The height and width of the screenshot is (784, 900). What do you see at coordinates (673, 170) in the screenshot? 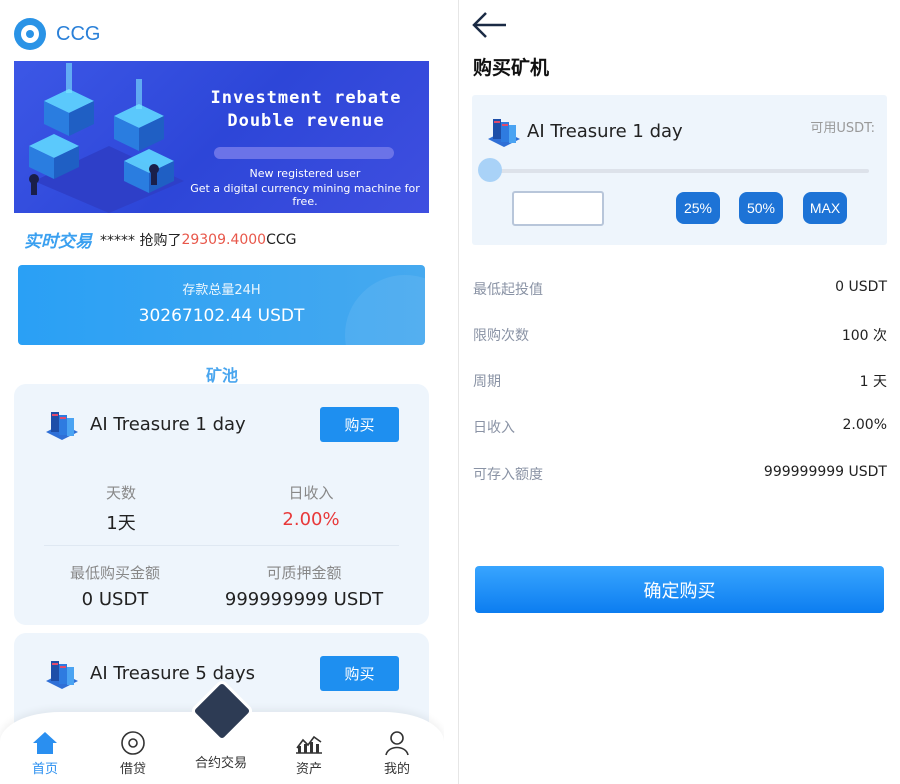
I see `amount-slider` at bounding box center [673, 170].